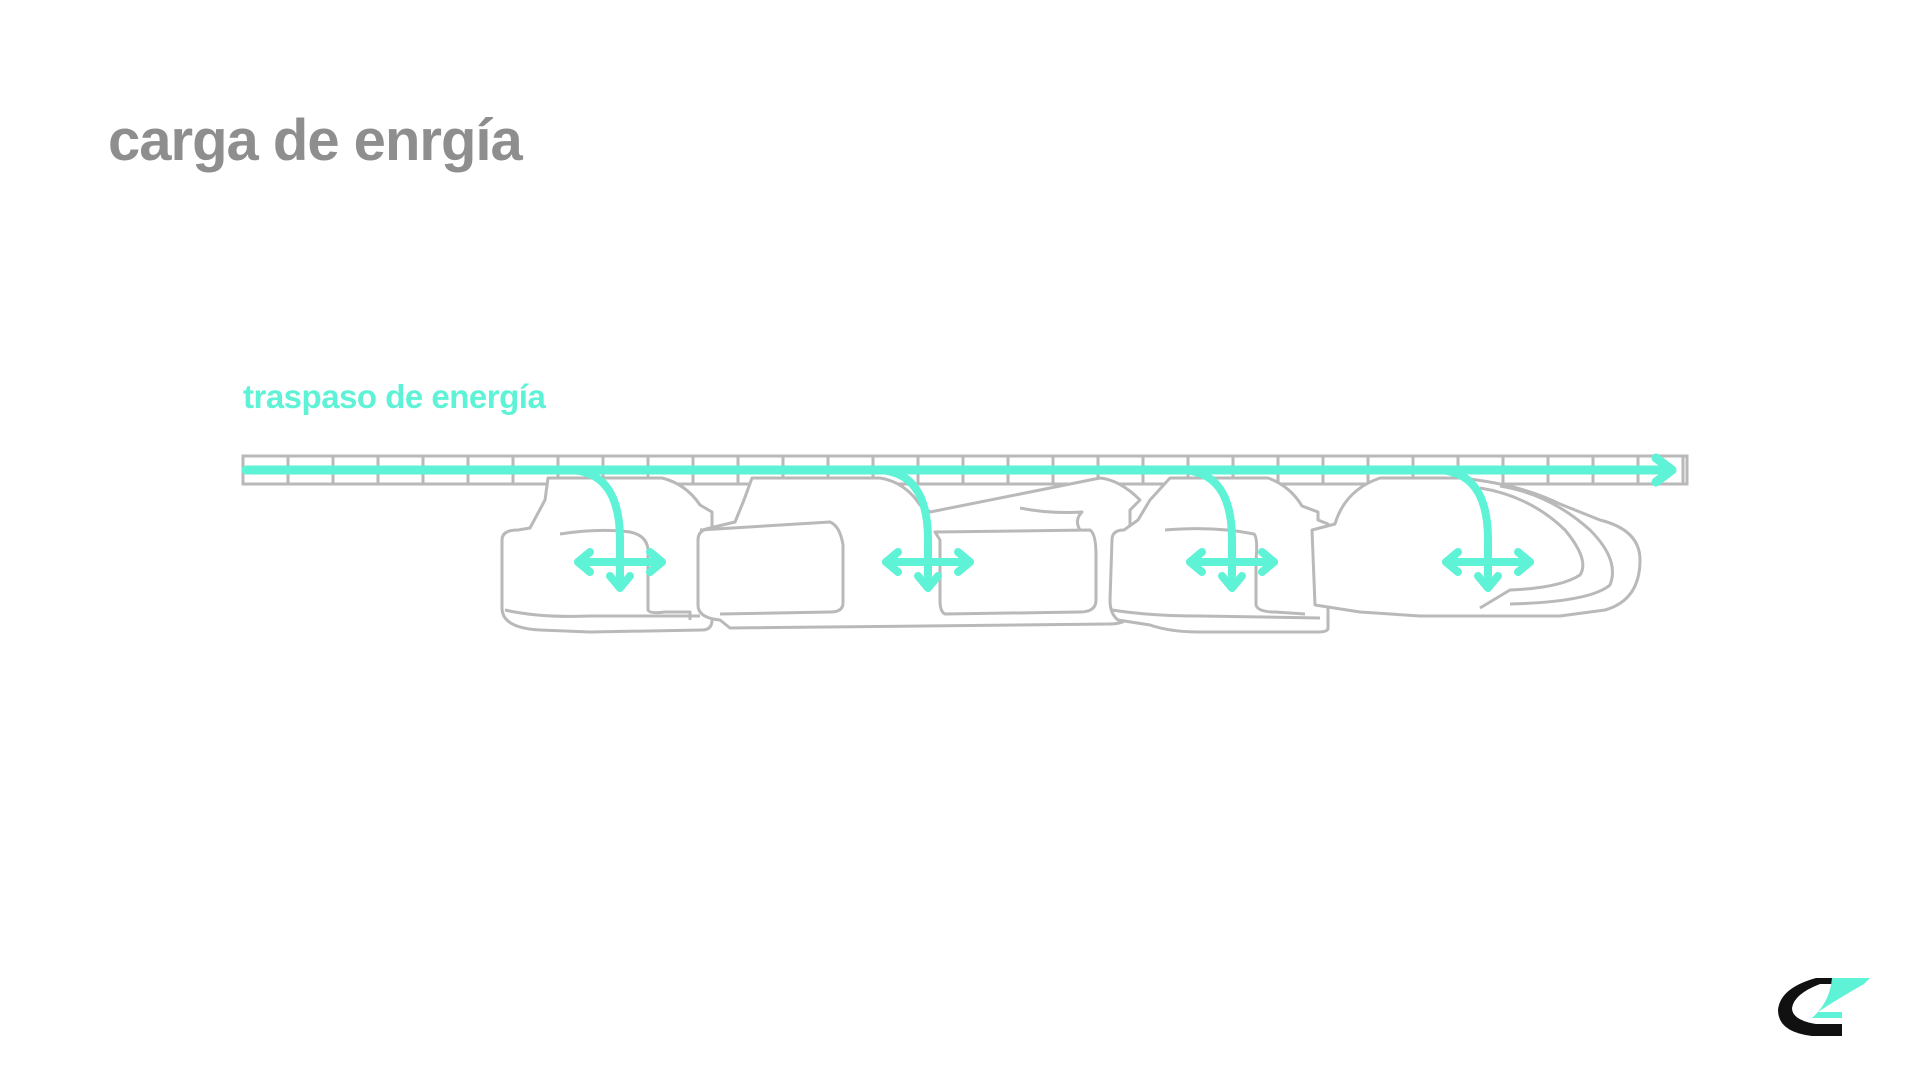 Image resolution: width=1920 pixels, height=1080 pixels. I want to click on car-outlines, so click(1071, 555).